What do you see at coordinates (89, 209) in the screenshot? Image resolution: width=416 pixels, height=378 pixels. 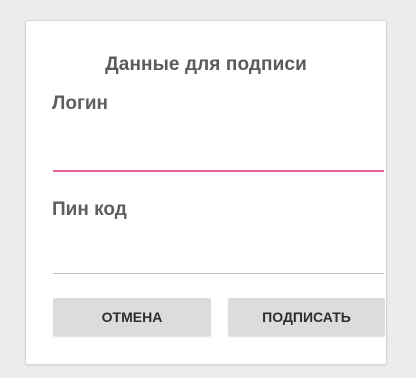 I see `pin-code-label: Пин код` at bounding box center [89, 209].